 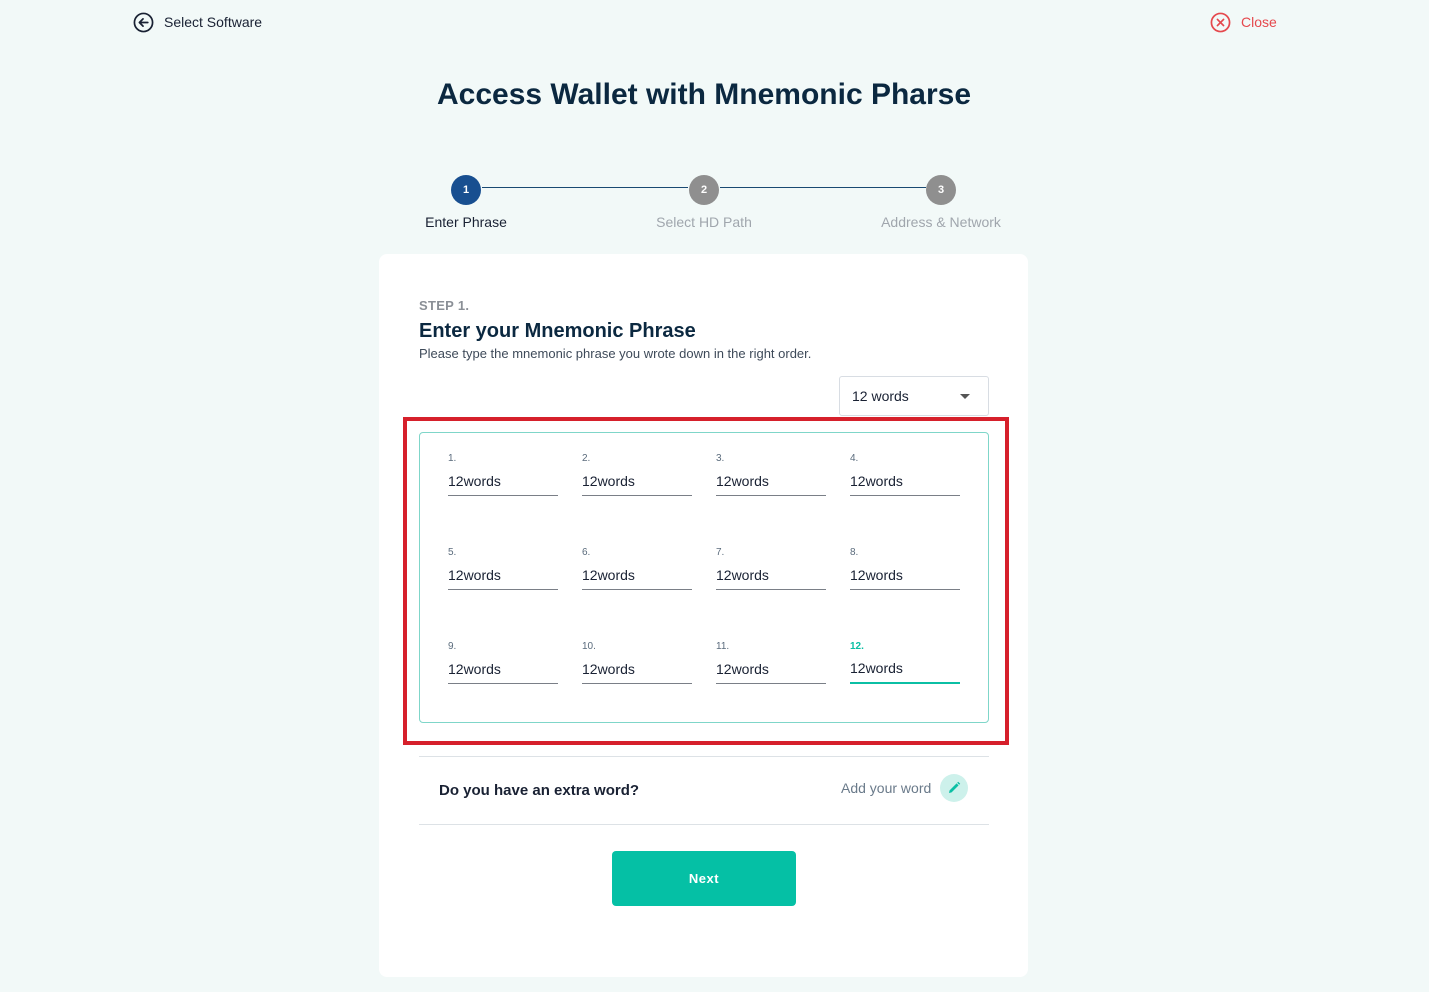 I want to click on word-field: 8., so click(x=905, y=570).